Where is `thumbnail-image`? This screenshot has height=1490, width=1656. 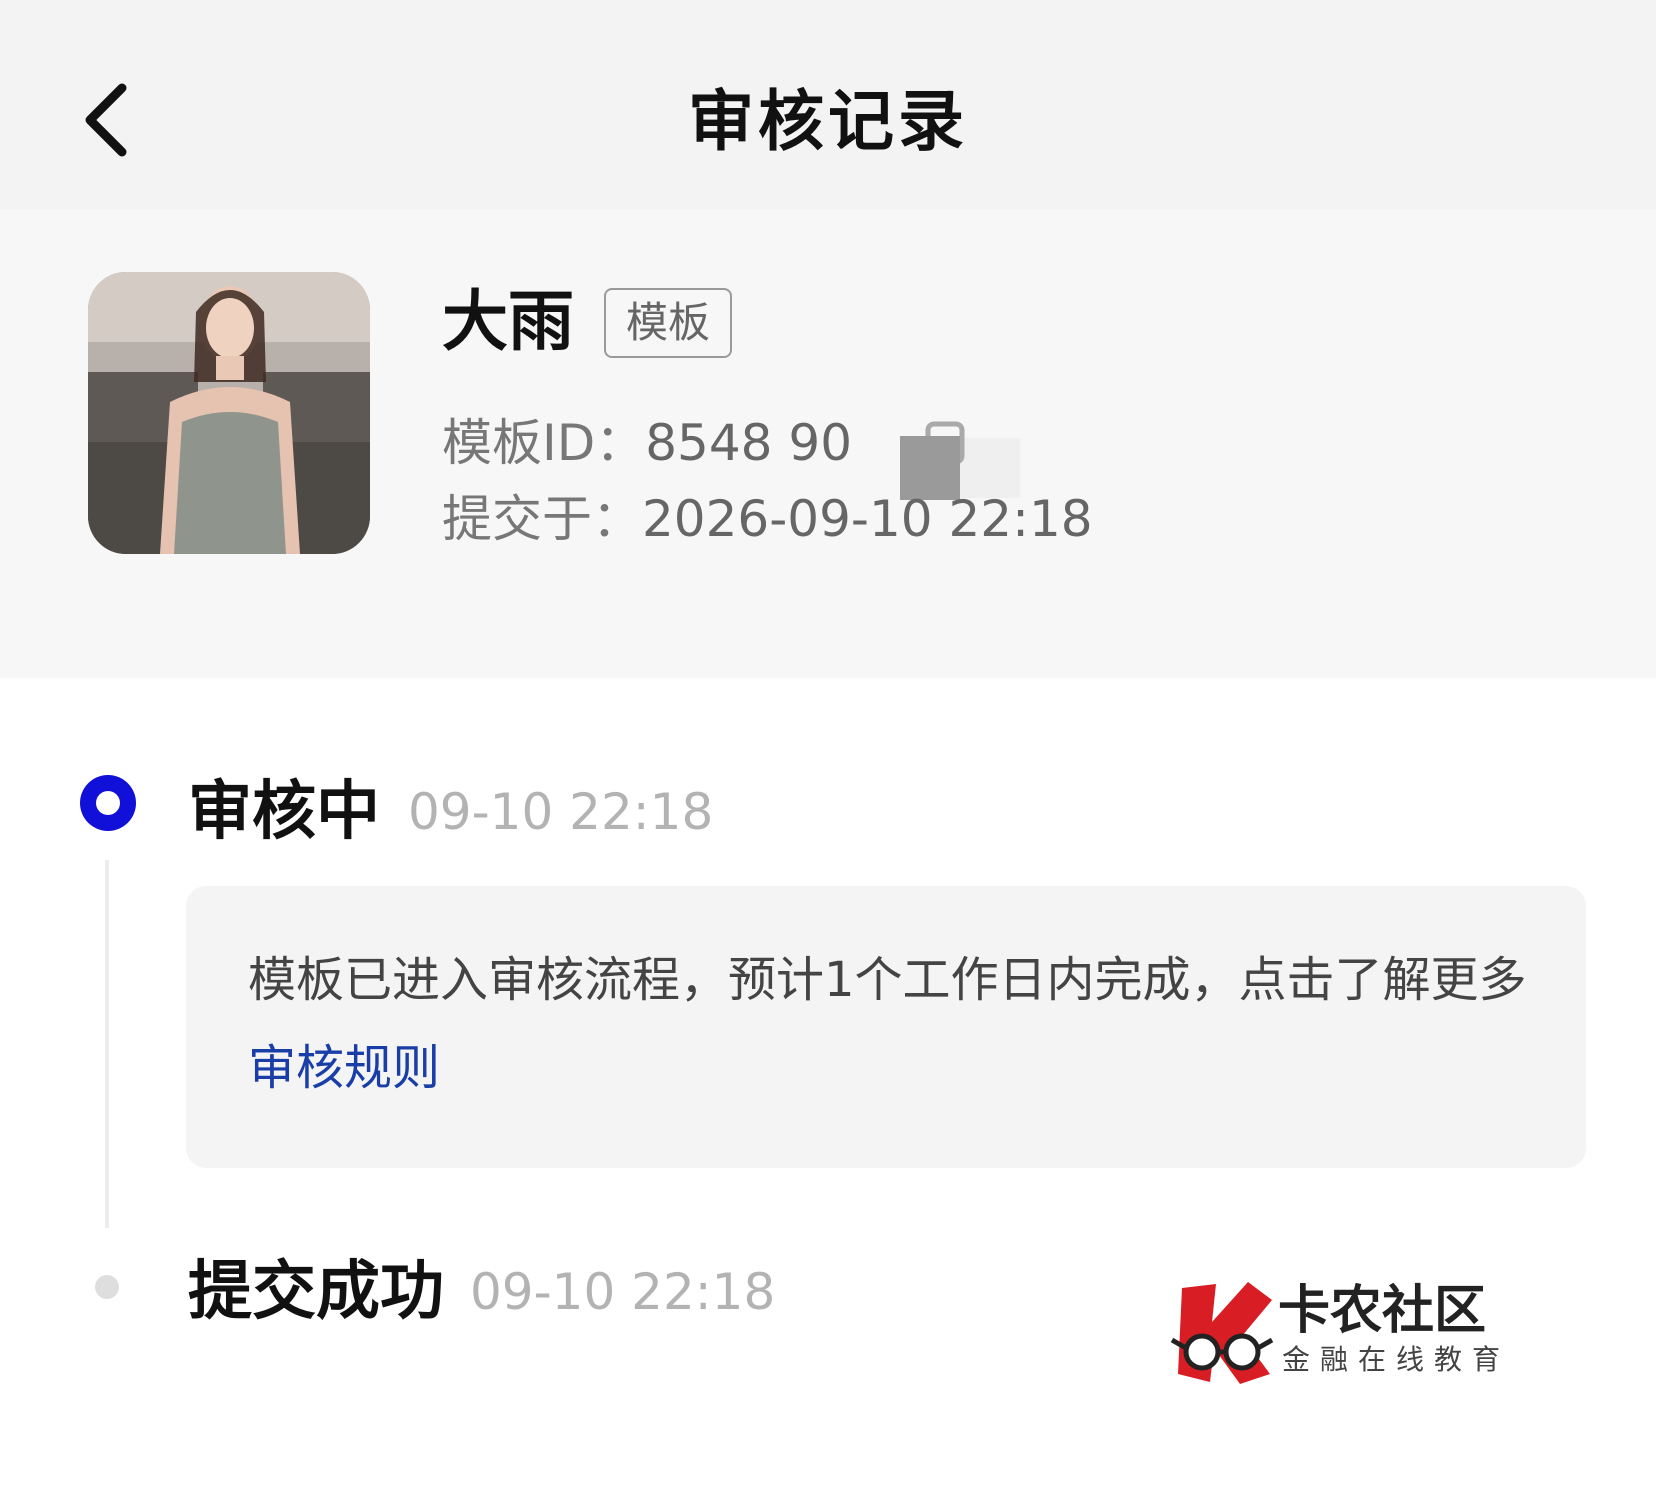
thumbnail-image is located at coordinates (229, 413).